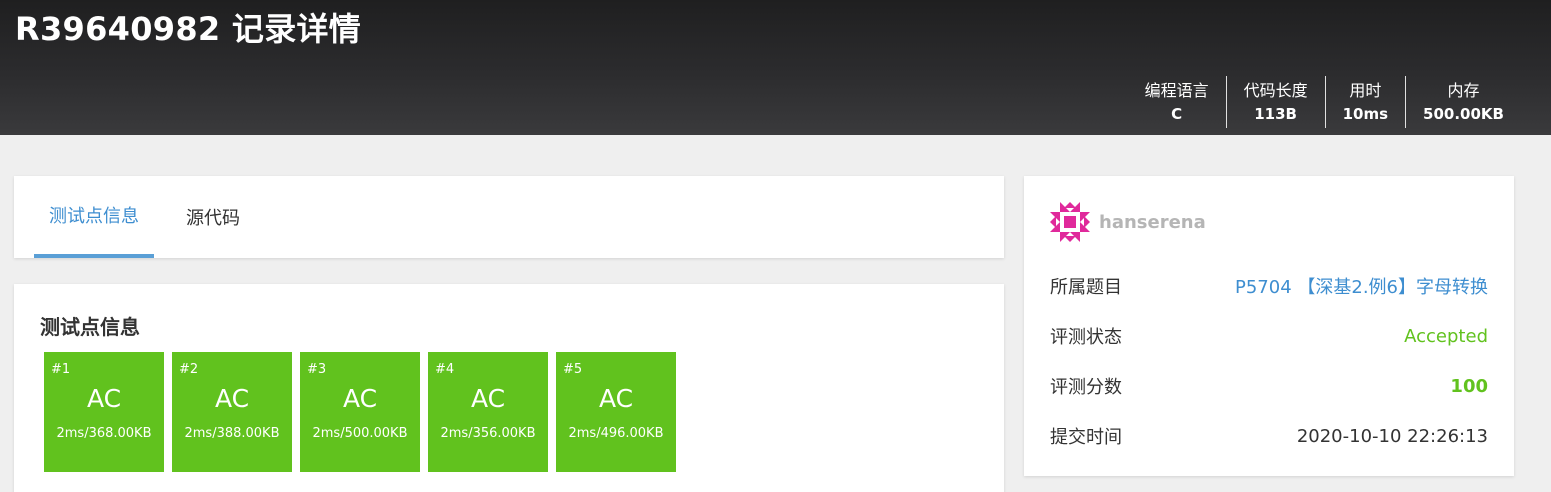  Describe the element at coordinates (1070, 222) in the screenshot. I see `identicon-avatar-icon` at that location.